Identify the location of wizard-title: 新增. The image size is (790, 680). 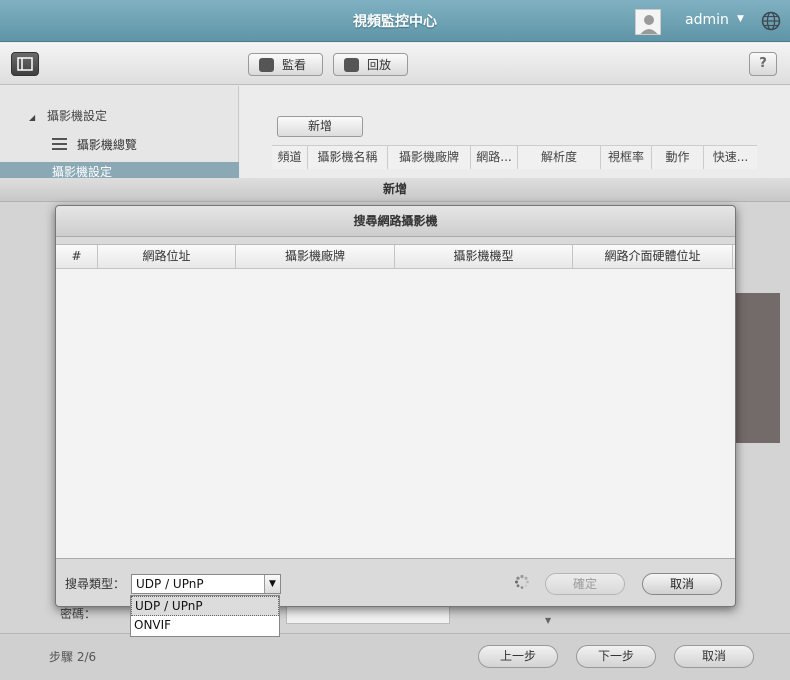
(395, 190).